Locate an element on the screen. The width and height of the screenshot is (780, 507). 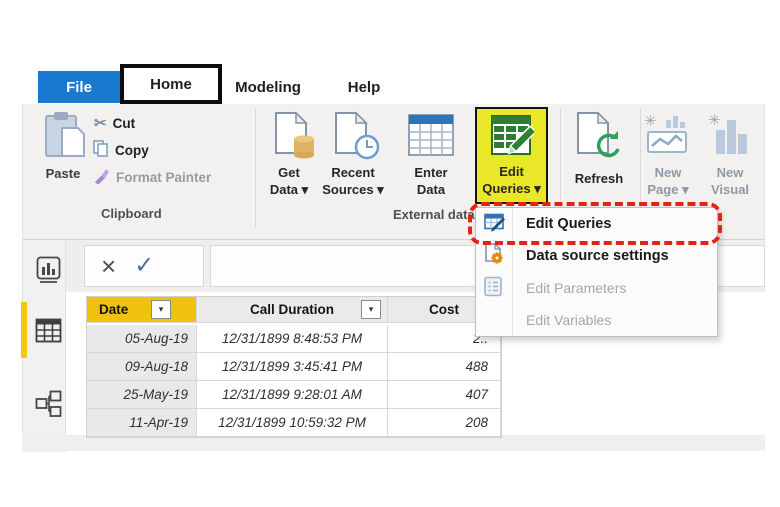
table-cell: 25-May-19 is located at coordinates (142, 395).